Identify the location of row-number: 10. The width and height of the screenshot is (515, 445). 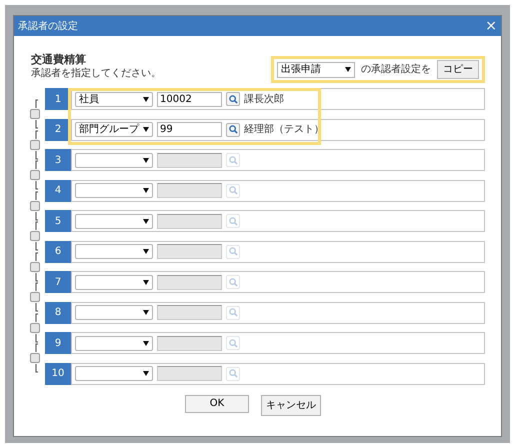
(58, 373).